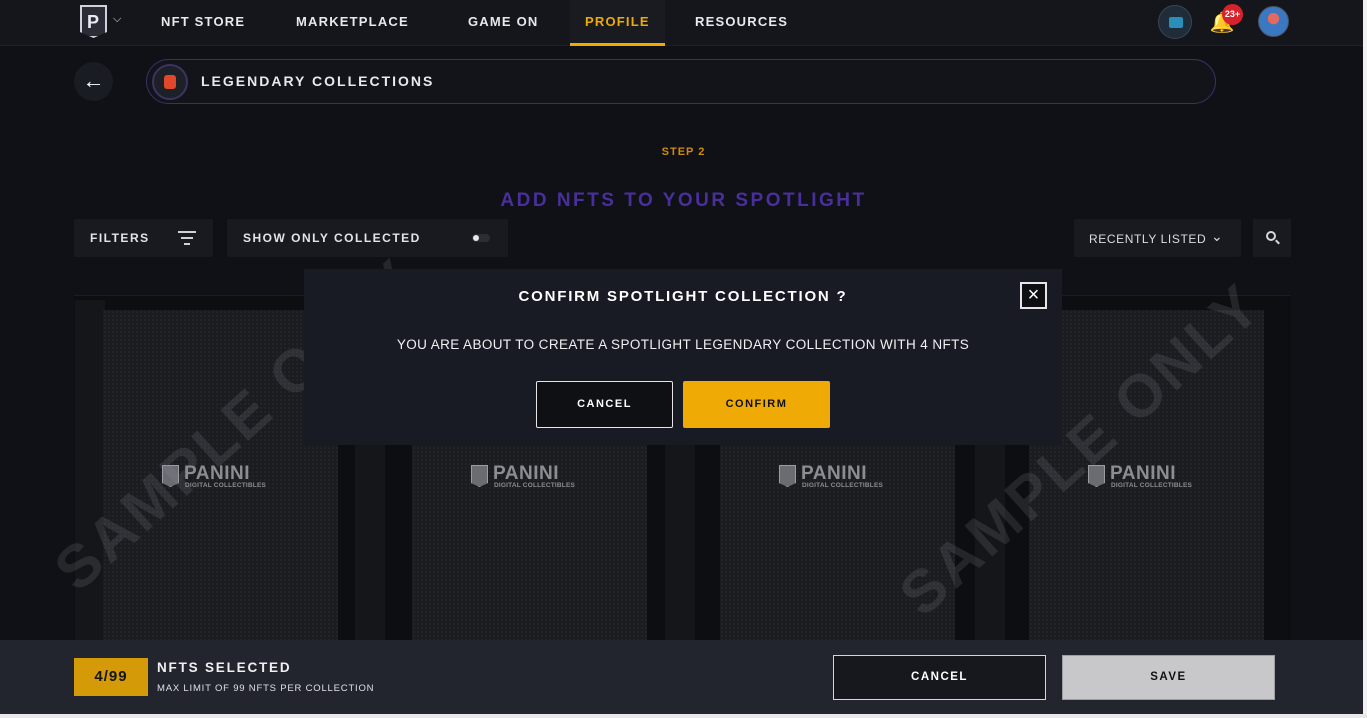 The height and width of the screenshot is (718, 1367). I want to click on collection-badge-icon, so click(170, 82).